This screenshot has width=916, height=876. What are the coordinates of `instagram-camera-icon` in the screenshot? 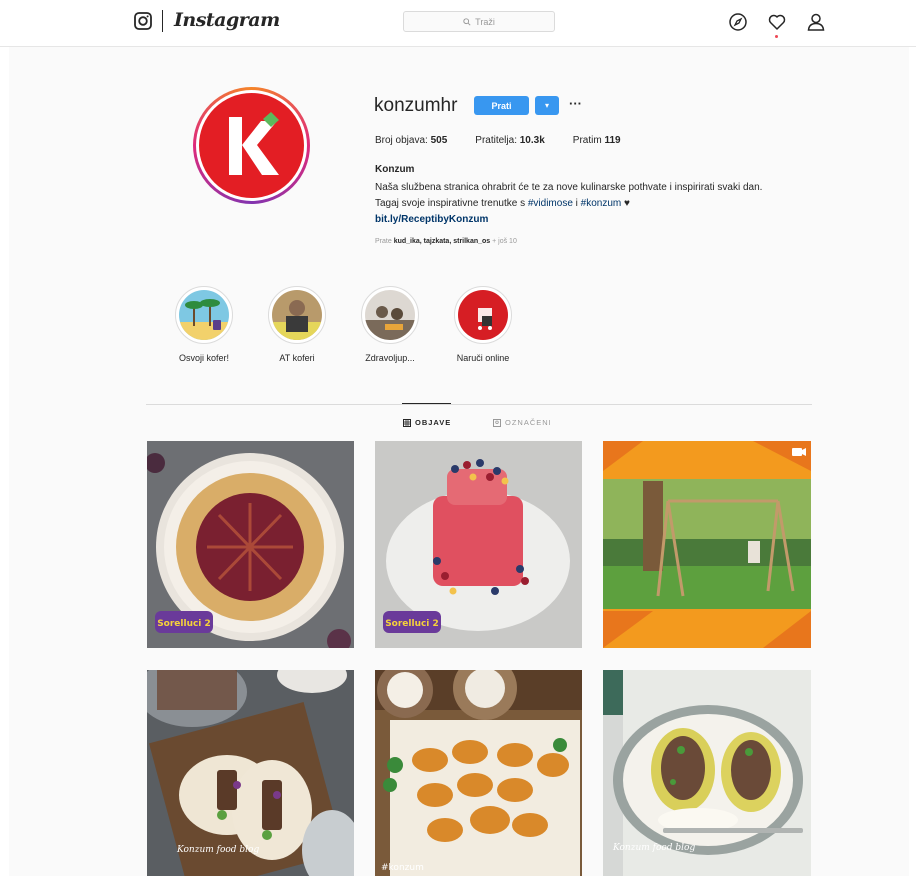 It's located at (143, 21).